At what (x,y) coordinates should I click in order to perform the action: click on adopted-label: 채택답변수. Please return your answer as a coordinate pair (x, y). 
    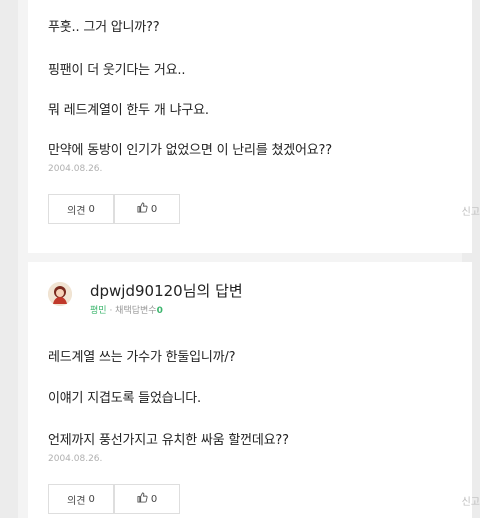
    Looking at the image, I should click on (136, 311).